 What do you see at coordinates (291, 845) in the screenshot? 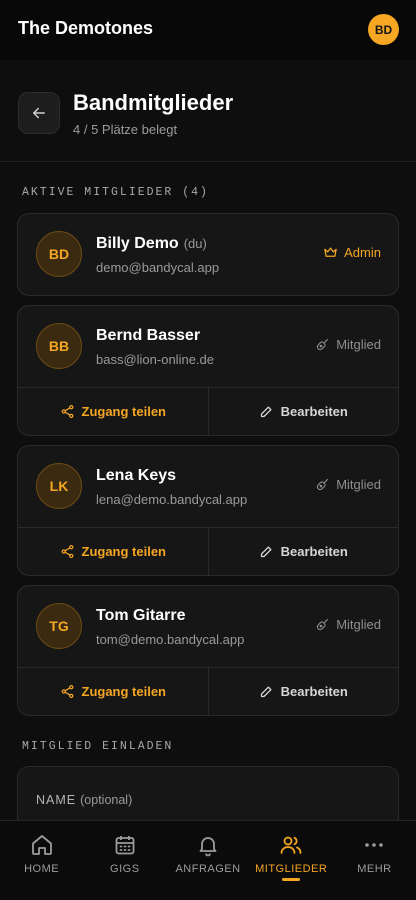
I see `users-icon` at bounding box center [291, 845].